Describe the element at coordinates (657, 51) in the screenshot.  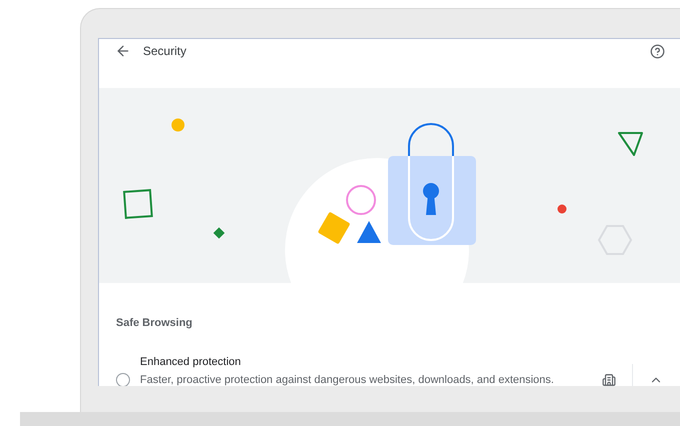
I see `help-icon` at that location.